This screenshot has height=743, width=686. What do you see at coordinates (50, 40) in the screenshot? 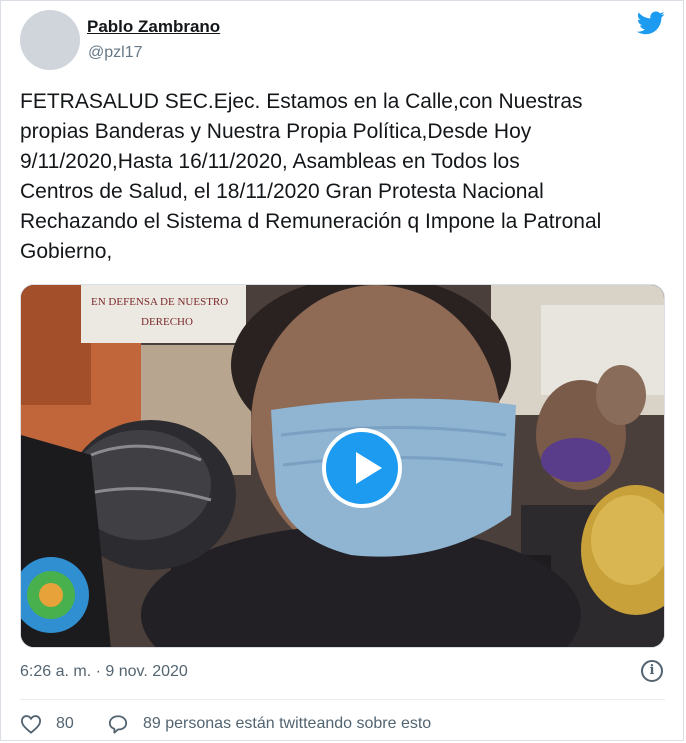
I see `avatar` at bounding box center [50, 40].